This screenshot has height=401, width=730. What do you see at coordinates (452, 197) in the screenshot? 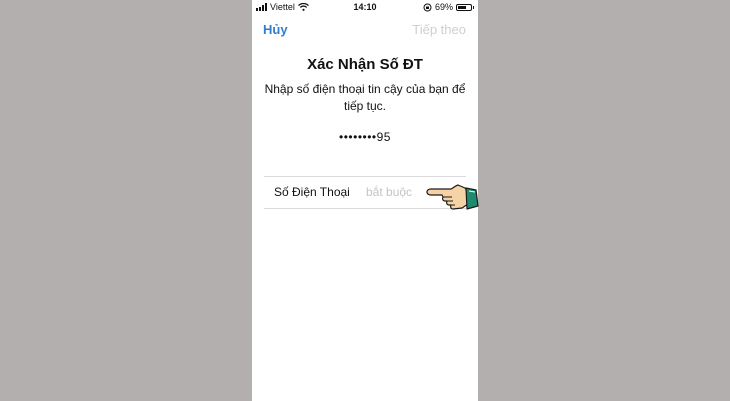
I see `pointing-hand-icon` at bounding box center [452, 197].